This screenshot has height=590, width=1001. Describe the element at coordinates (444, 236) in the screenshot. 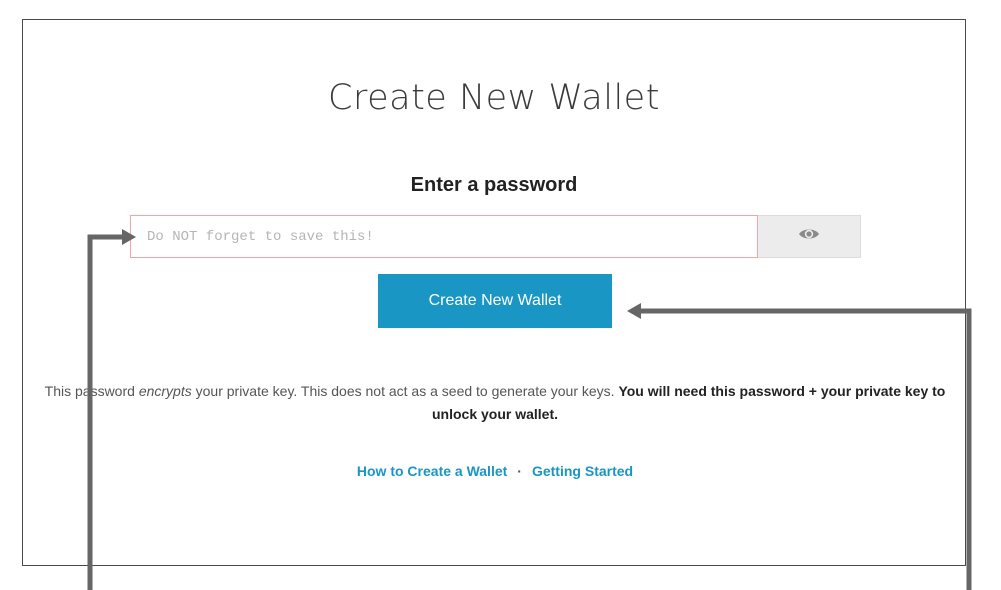

I see `password-input` at that location.